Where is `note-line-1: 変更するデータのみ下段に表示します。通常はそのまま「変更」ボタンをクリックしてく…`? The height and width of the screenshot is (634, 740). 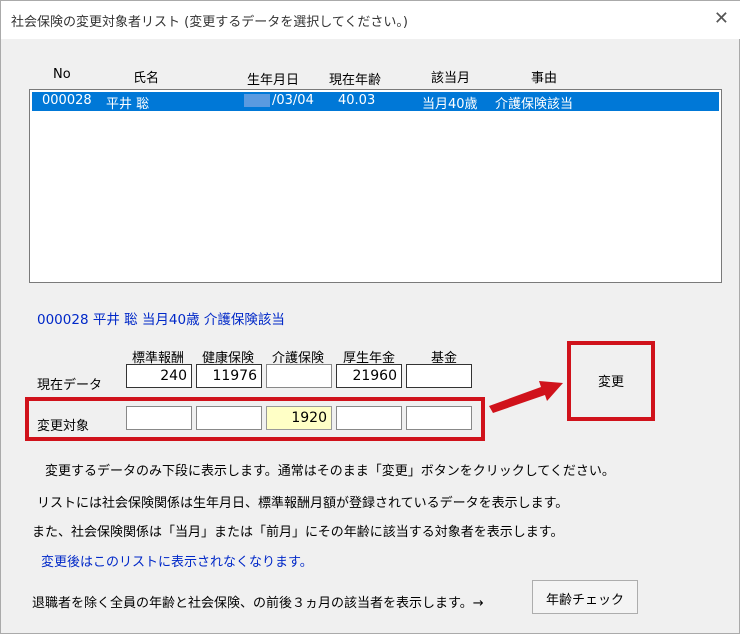 note-line-1: 変更するデータのみ下段に表示します。通常はそのまま「変更」ボタンをクリックしてく… is located at coordinates (330, 471).